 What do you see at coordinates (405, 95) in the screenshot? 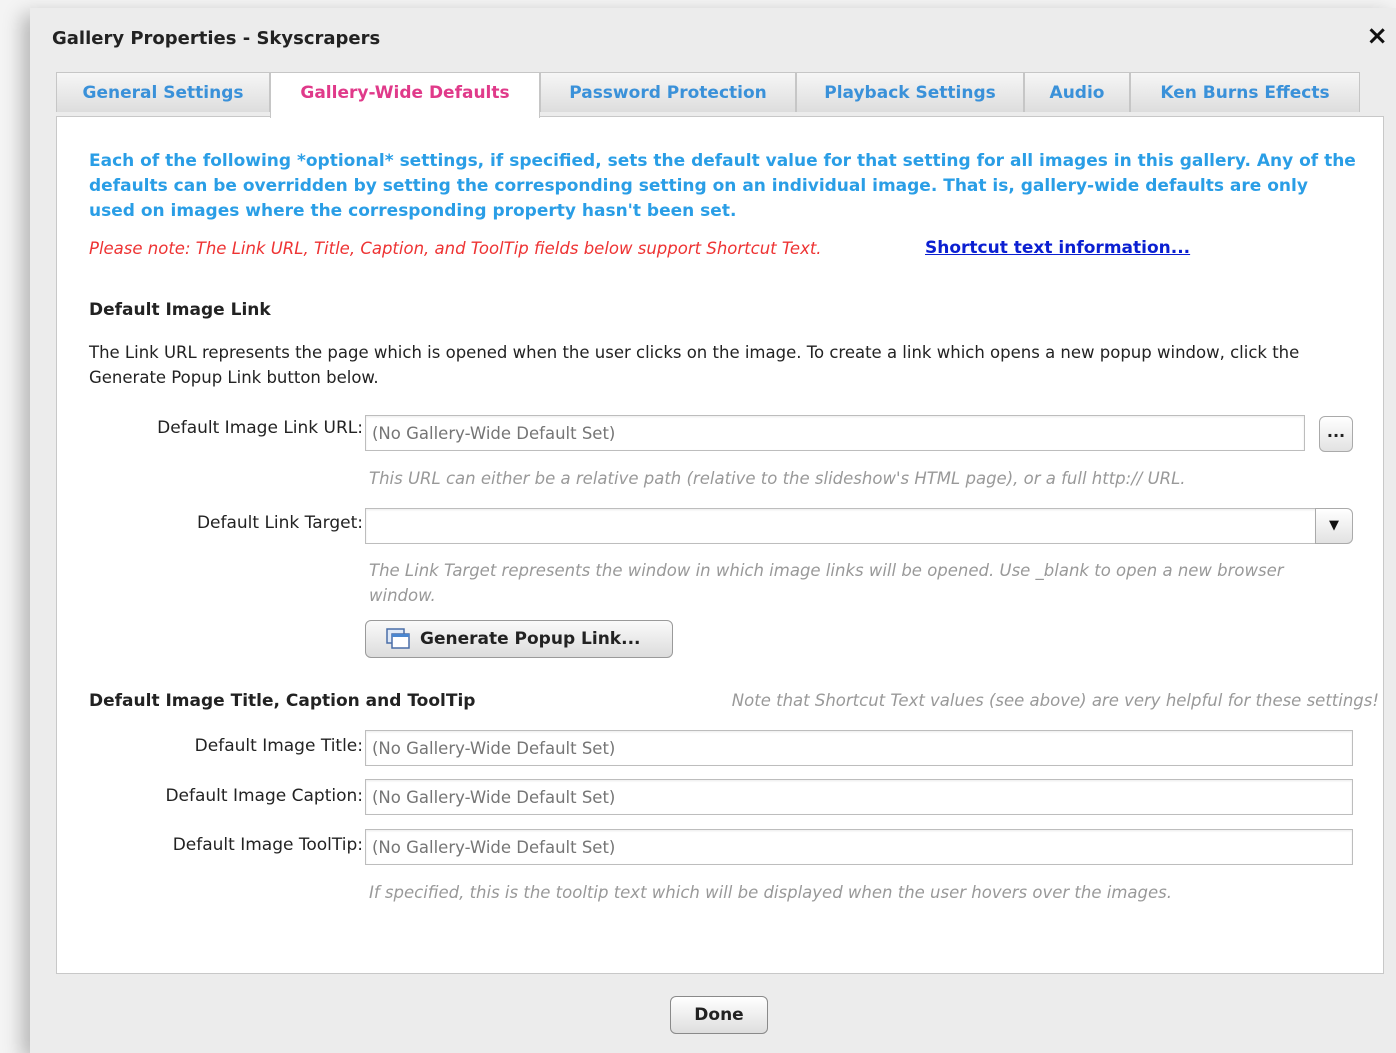
I see `tab-gallery-wide-defaults: Gallery-Wide Defaults` at bounding box center [405, 95].